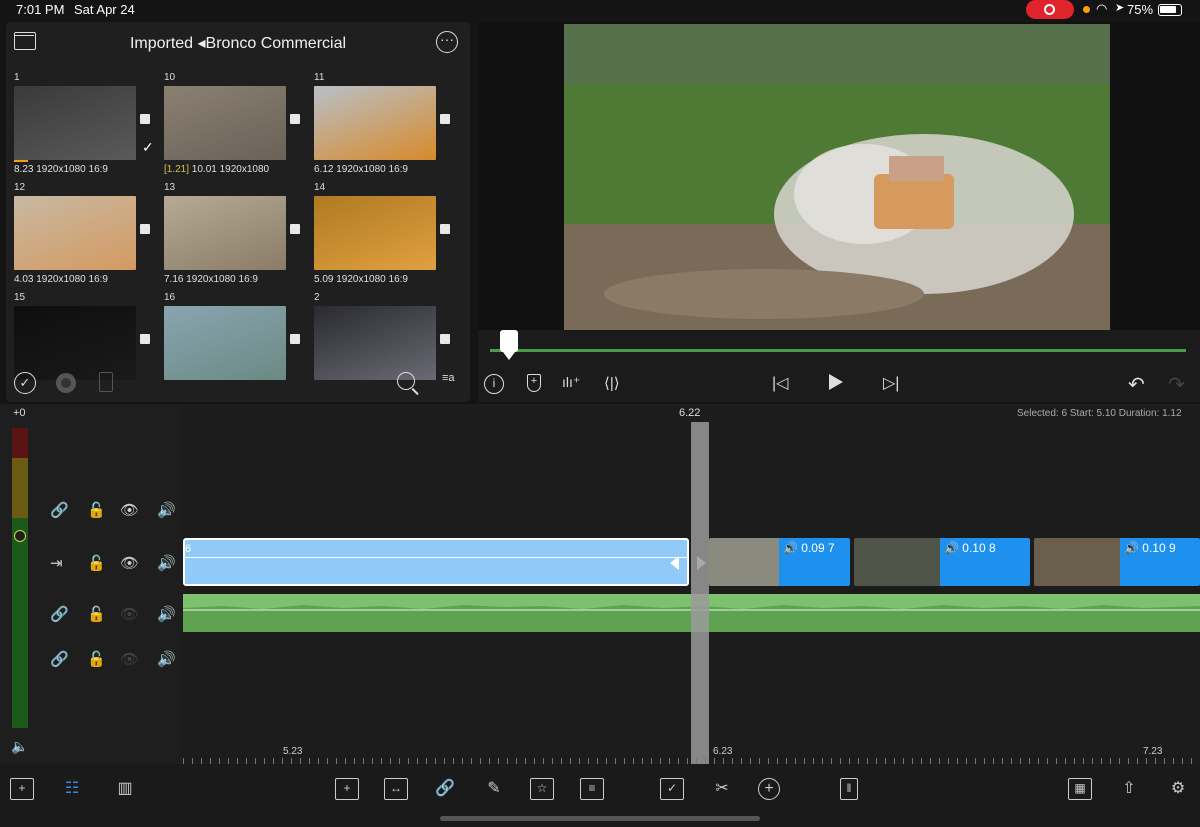 This screenshot has height=827, width=1200. Describe the element at coordinates (1102, 8) in the screenshot. I see `wifi-icon: ◠` at that location.